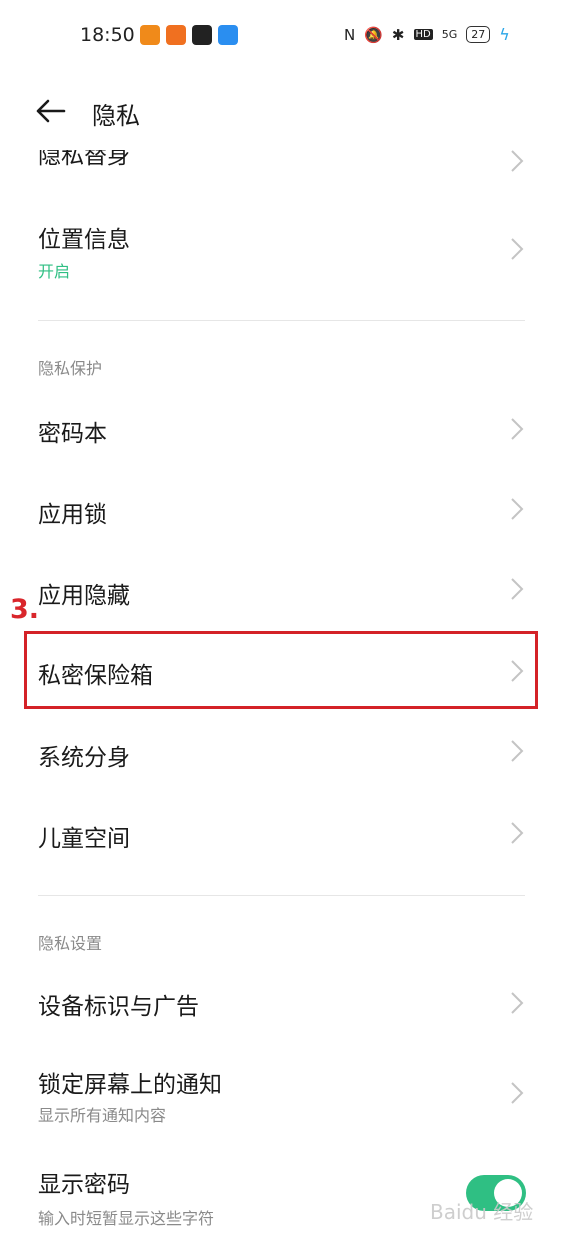 The height and width of the screenshot is (1249, 563). I want to click on app-header: 隐私, so click(281, 111).